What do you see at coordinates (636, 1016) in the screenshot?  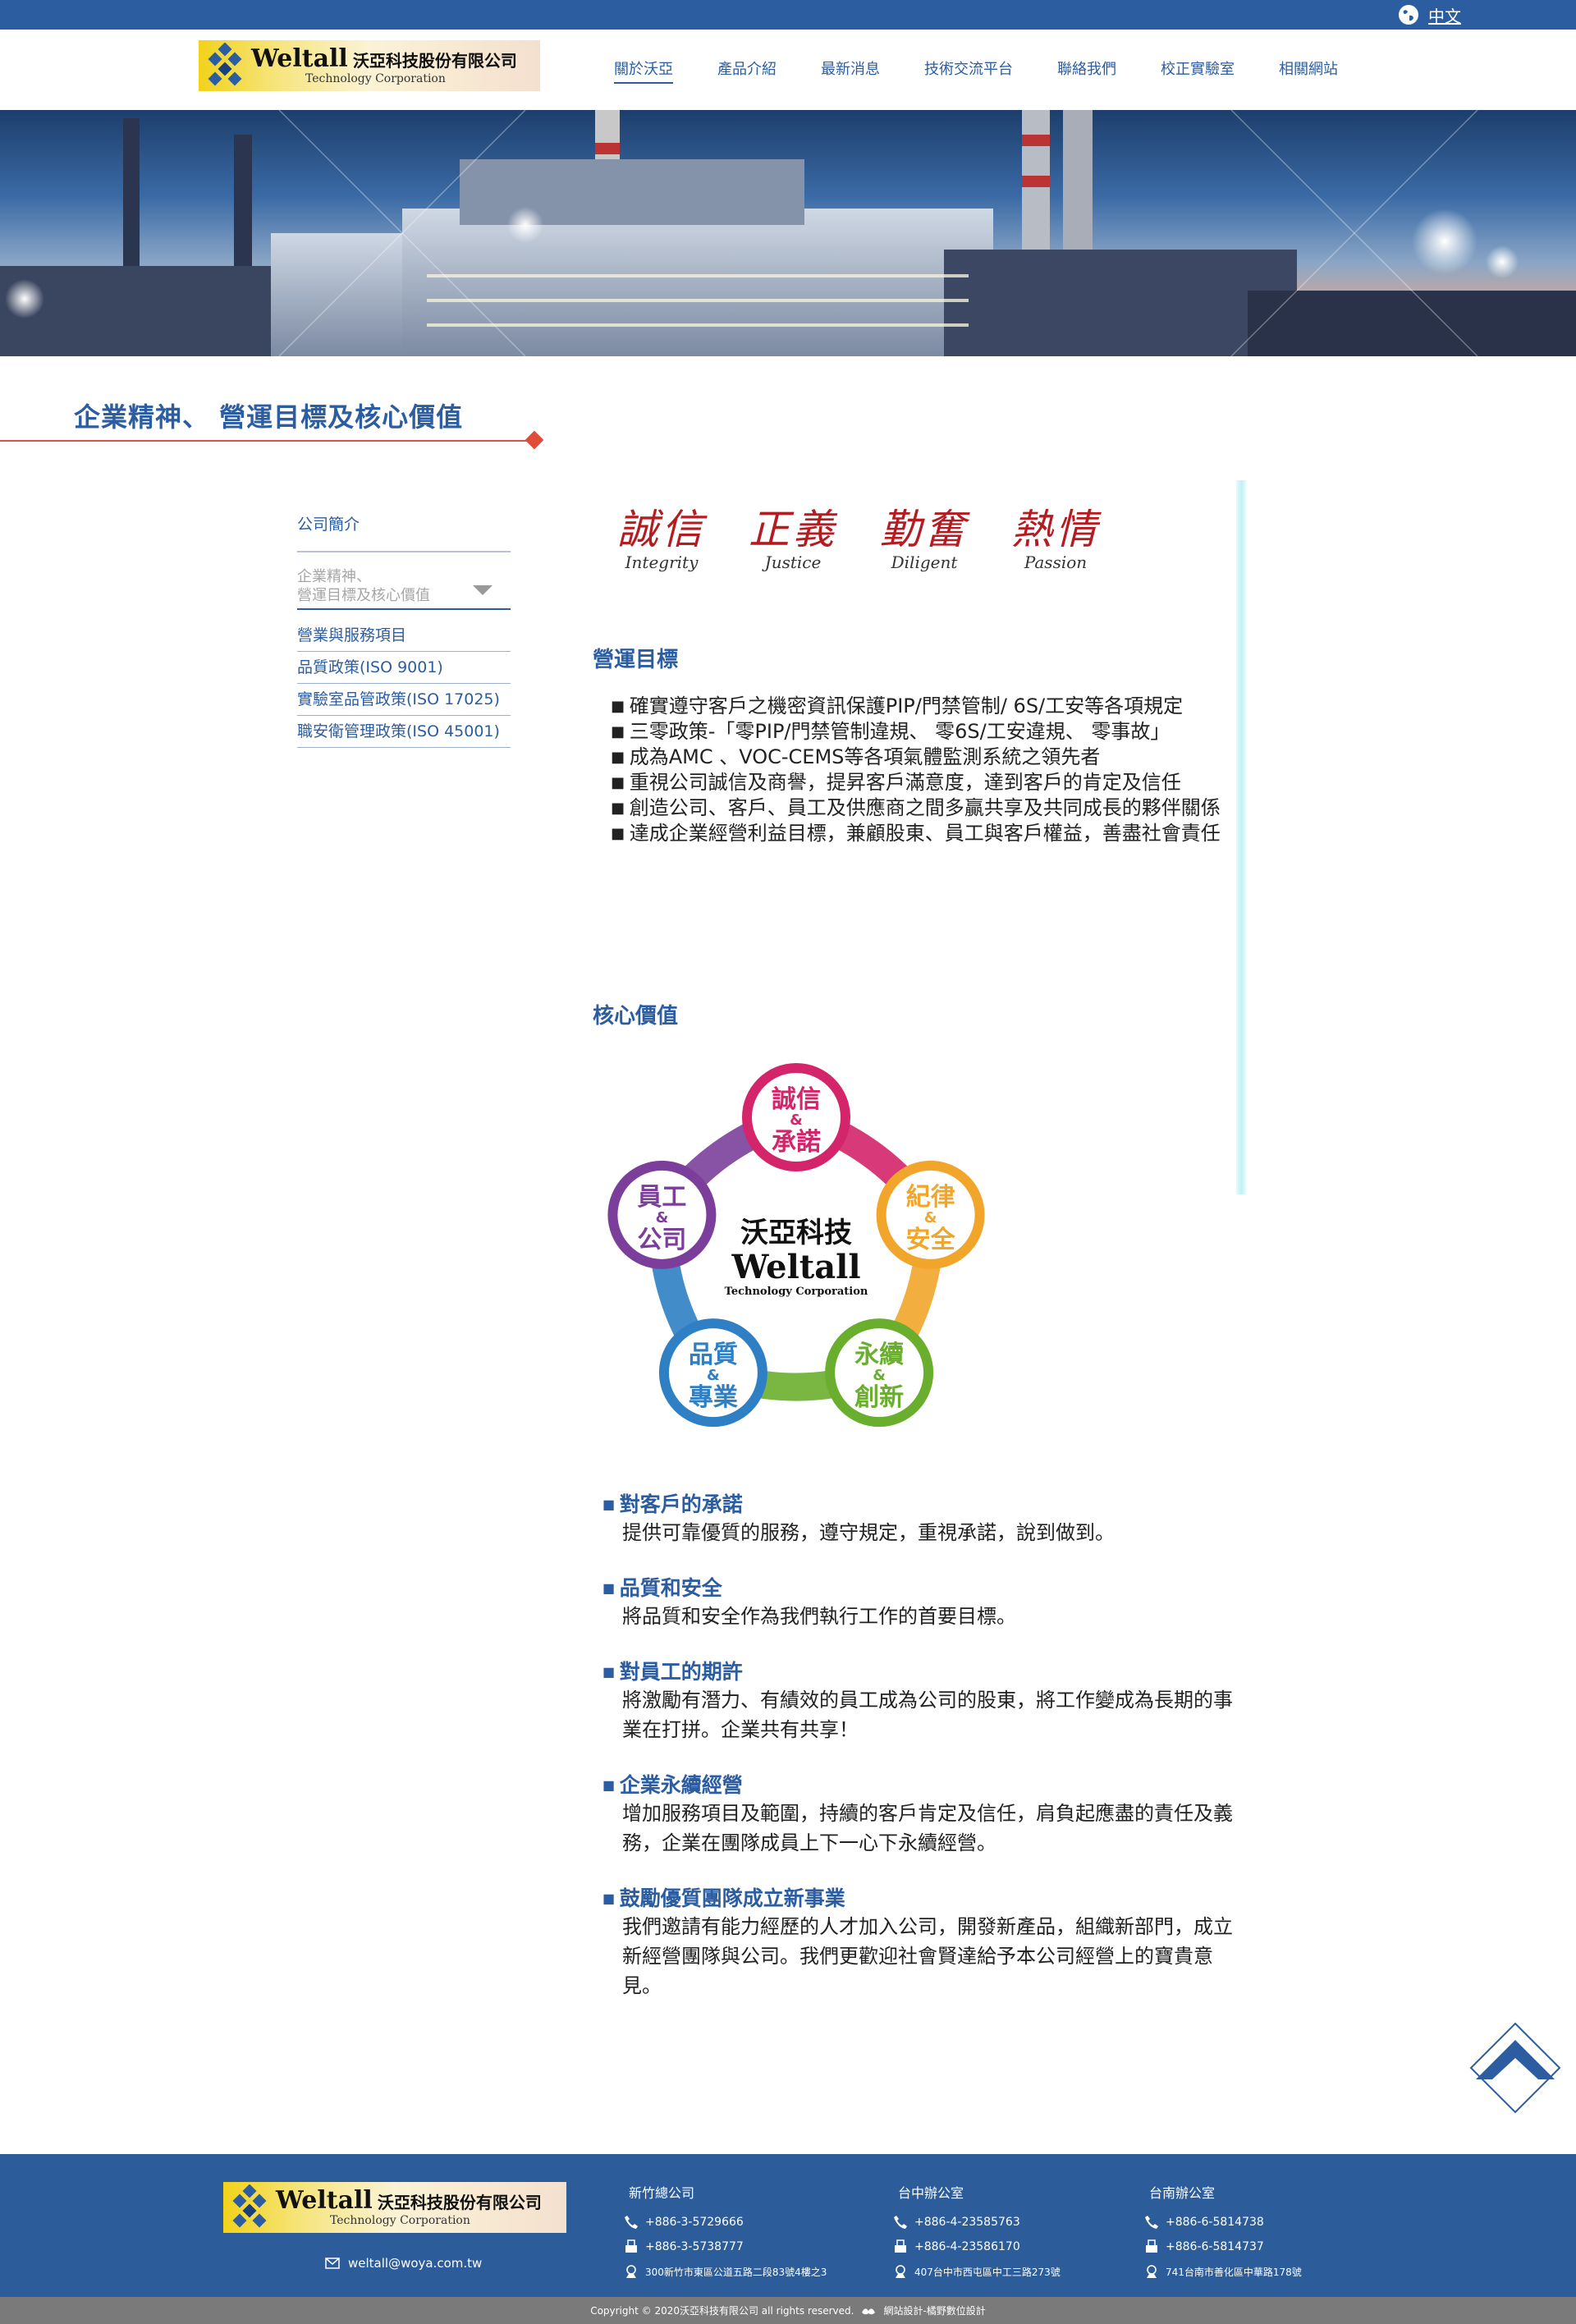 I see `core-values-heading: 核心價值` at bounding box center [636, 1016].